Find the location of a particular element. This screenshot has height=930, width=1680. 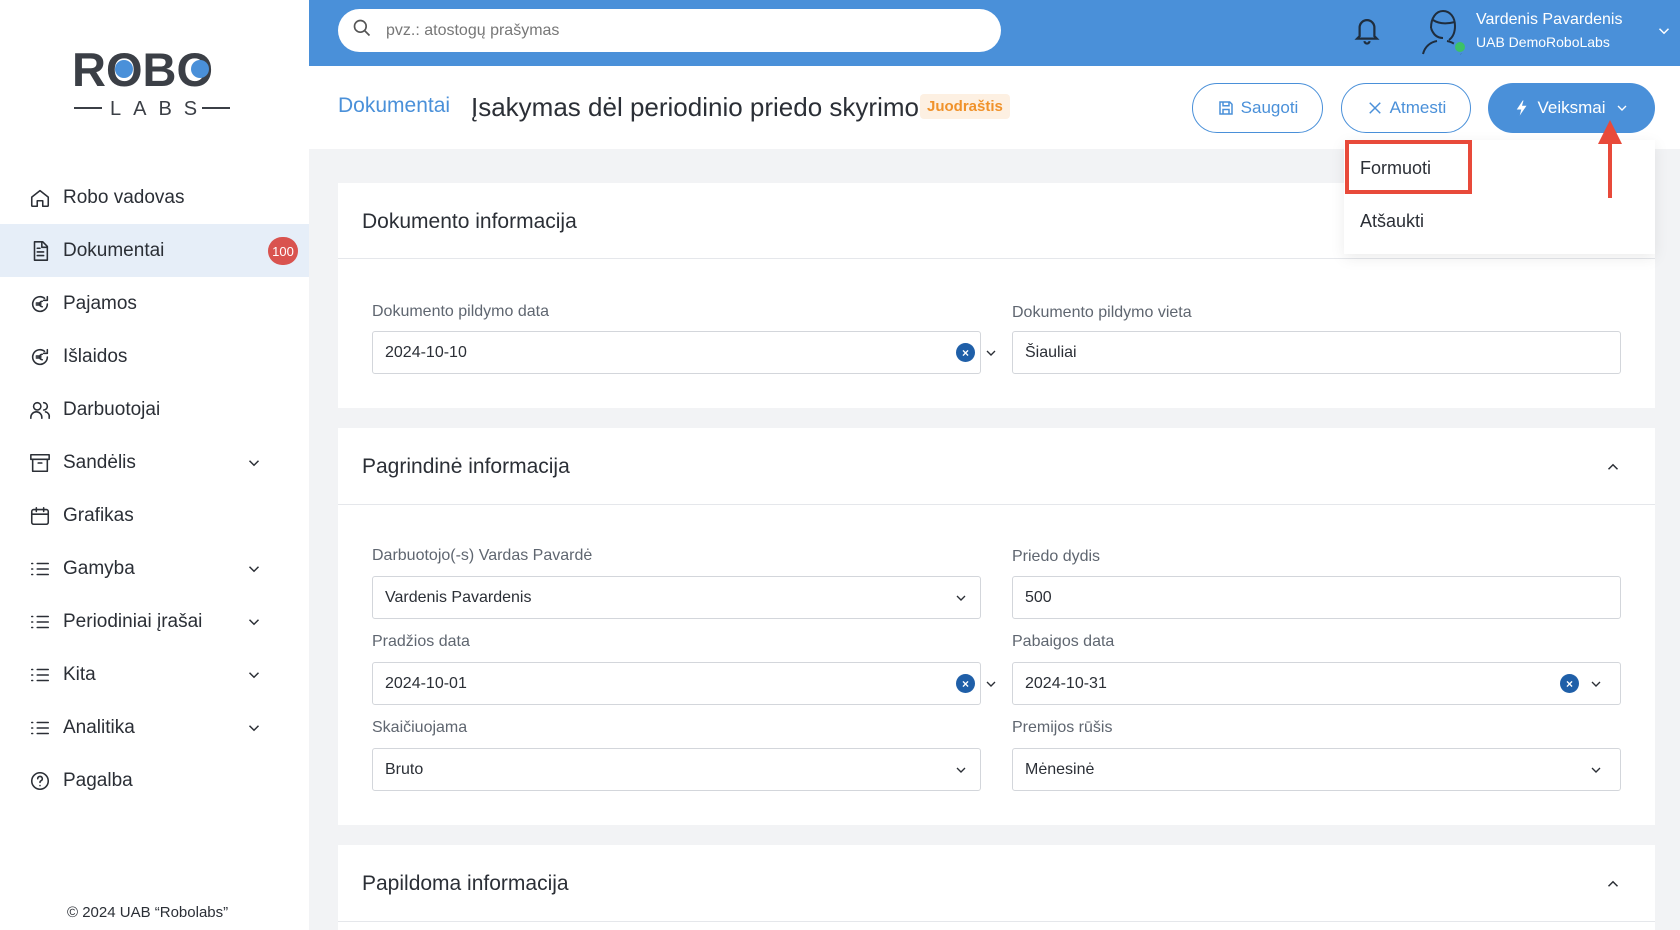

status-badge: Juodraštis is located at coordinates (965, 106).